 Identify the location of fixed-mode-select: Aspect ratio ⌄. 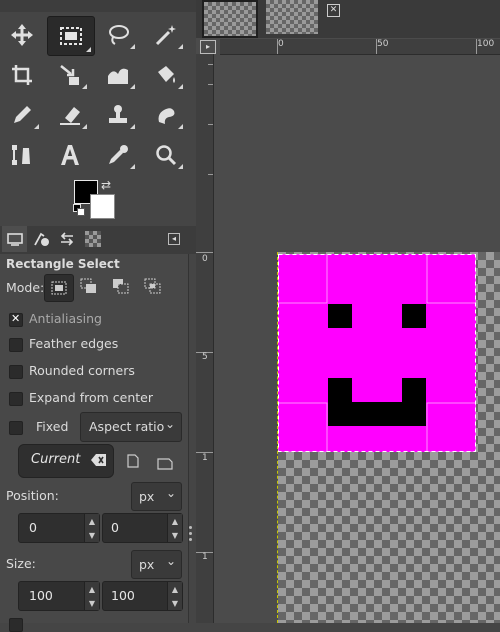
(131, 427).